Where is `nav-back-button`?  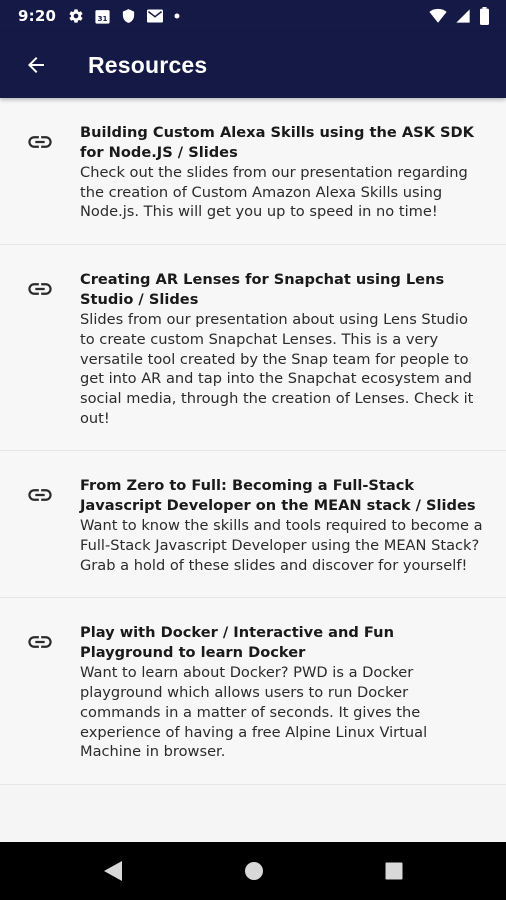
nav-back-button is located at coordinates (113, 871).